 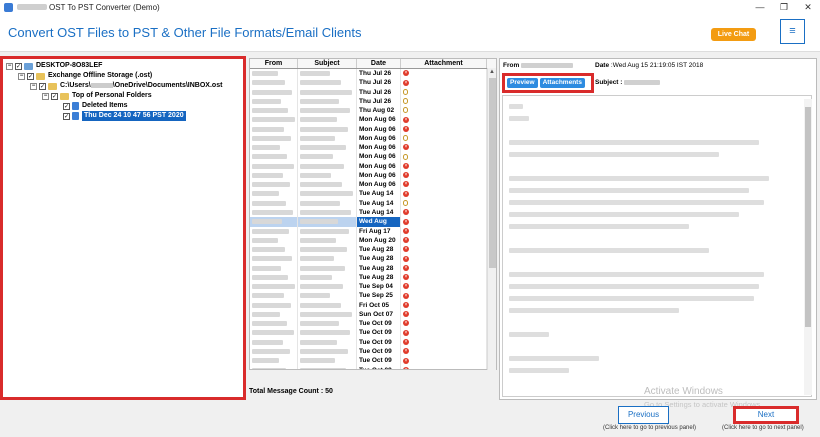 I want to click on preview-scrollbar, so click(x=808, y=247).